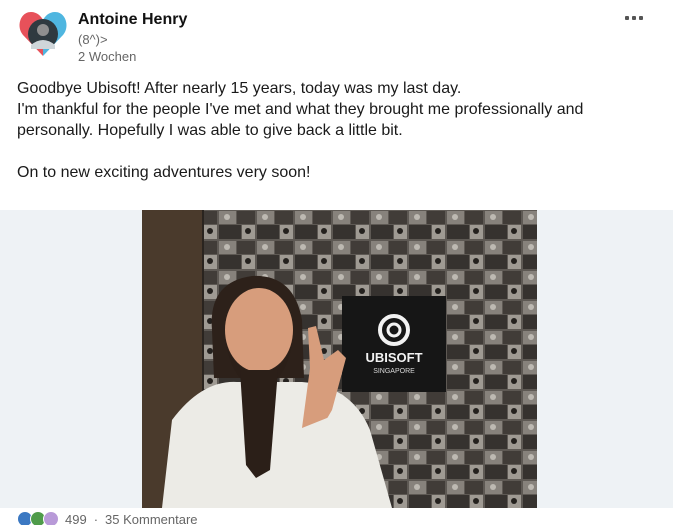 The width and height of the screenshot is (673, 525). What do you see at coordinates (151, 518) in the screenshot?
I see `comments-link: 35 Kommentare` at bounding box center [151, 518].